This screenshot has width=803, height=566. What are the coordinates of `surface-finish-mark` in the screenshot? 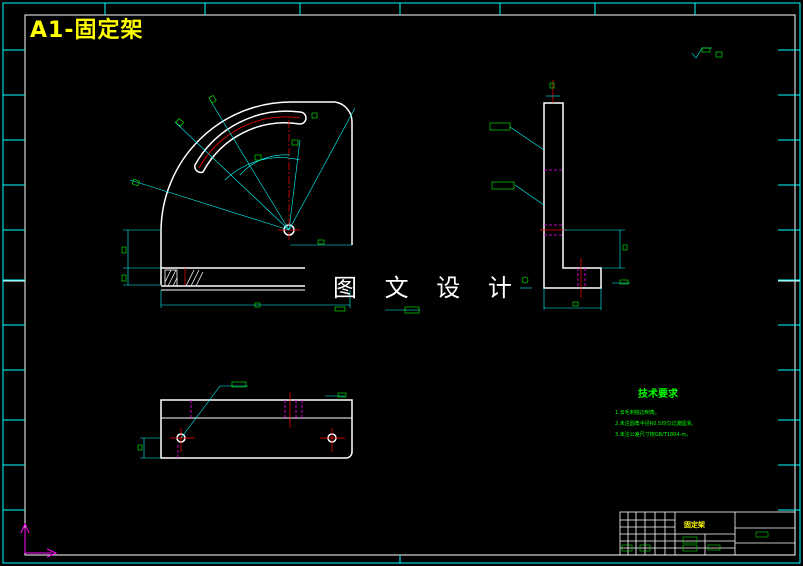 It's located at (707, 53).